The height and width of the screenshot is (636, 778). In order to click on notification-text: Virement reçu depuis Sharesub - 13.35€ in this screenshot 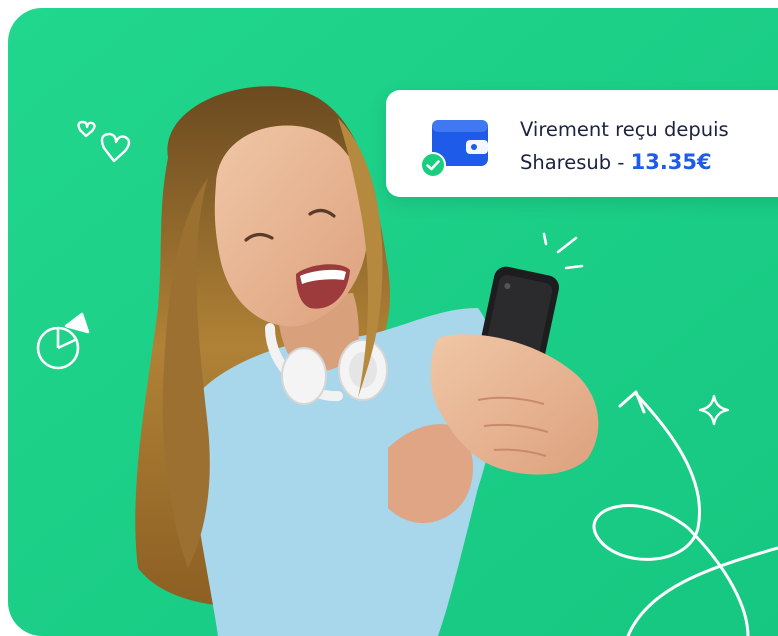, I will do `click(624, 146)`.